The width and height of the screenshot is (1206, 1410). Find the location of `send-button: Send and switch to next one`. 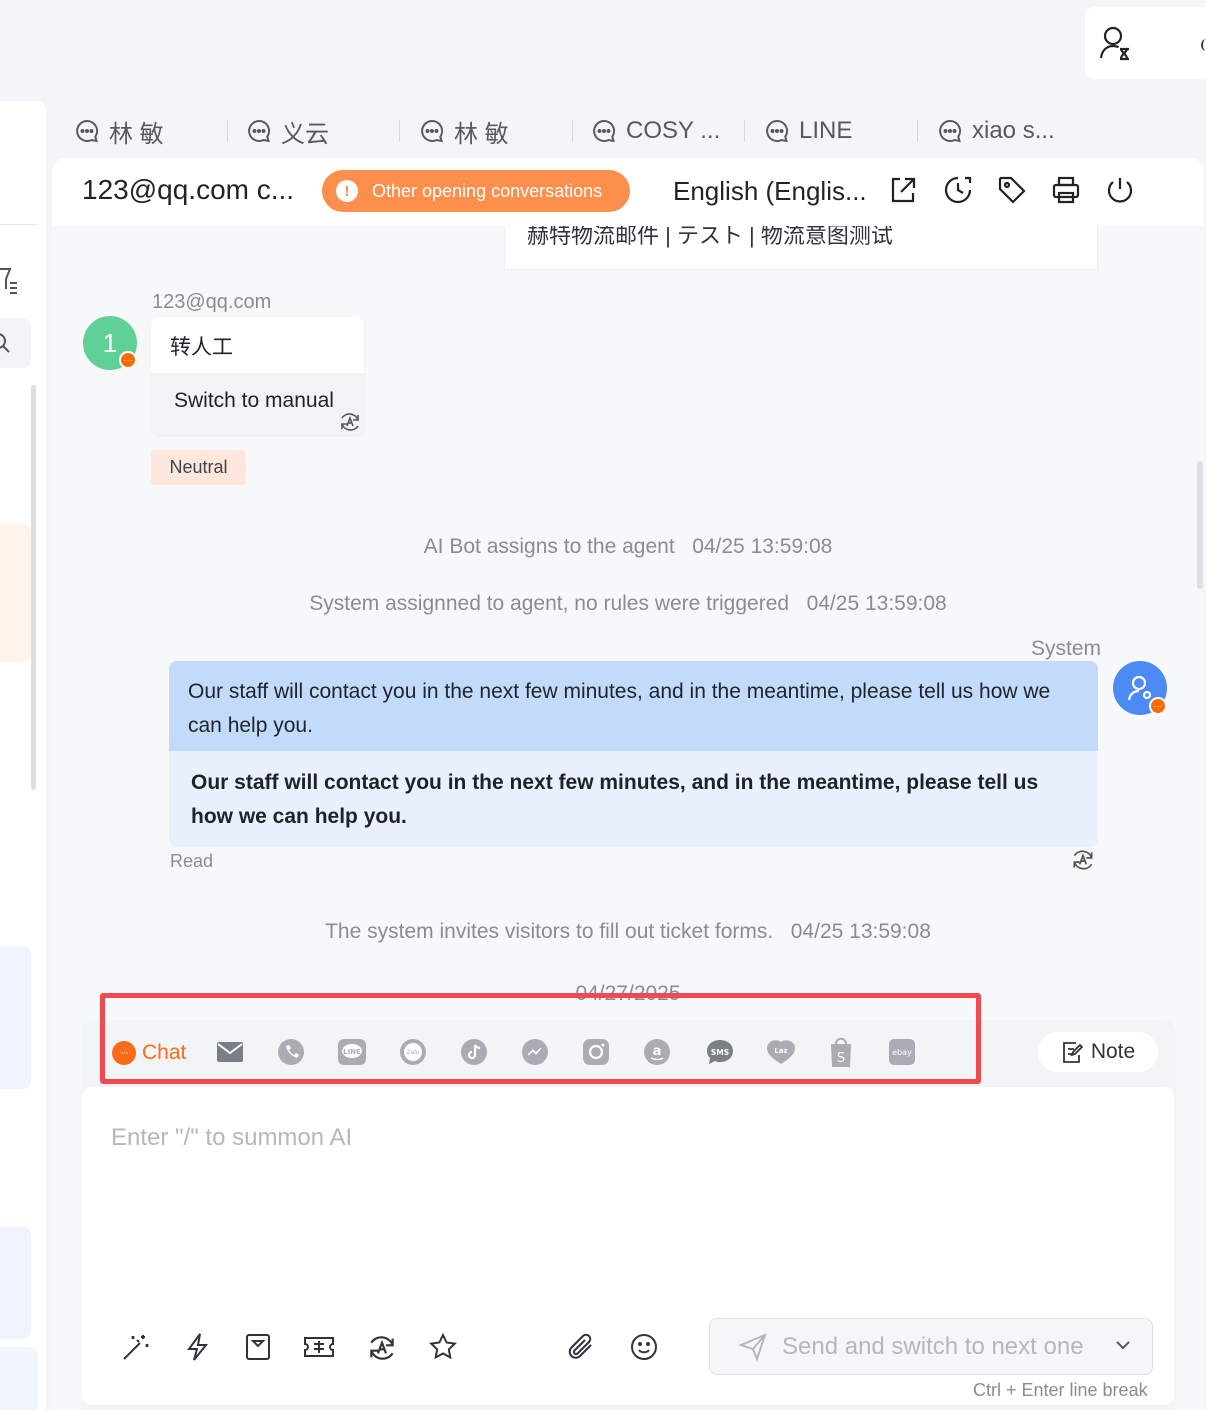

send-button: Send and switch to next one is located at coordinates (931, 1346).